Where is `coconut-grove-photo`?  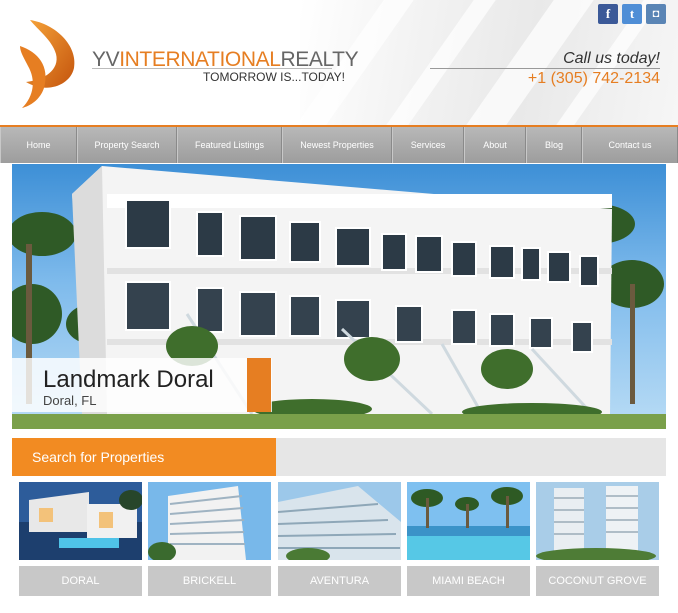
coconut-grove-photo is located at coordinates (597, 521).